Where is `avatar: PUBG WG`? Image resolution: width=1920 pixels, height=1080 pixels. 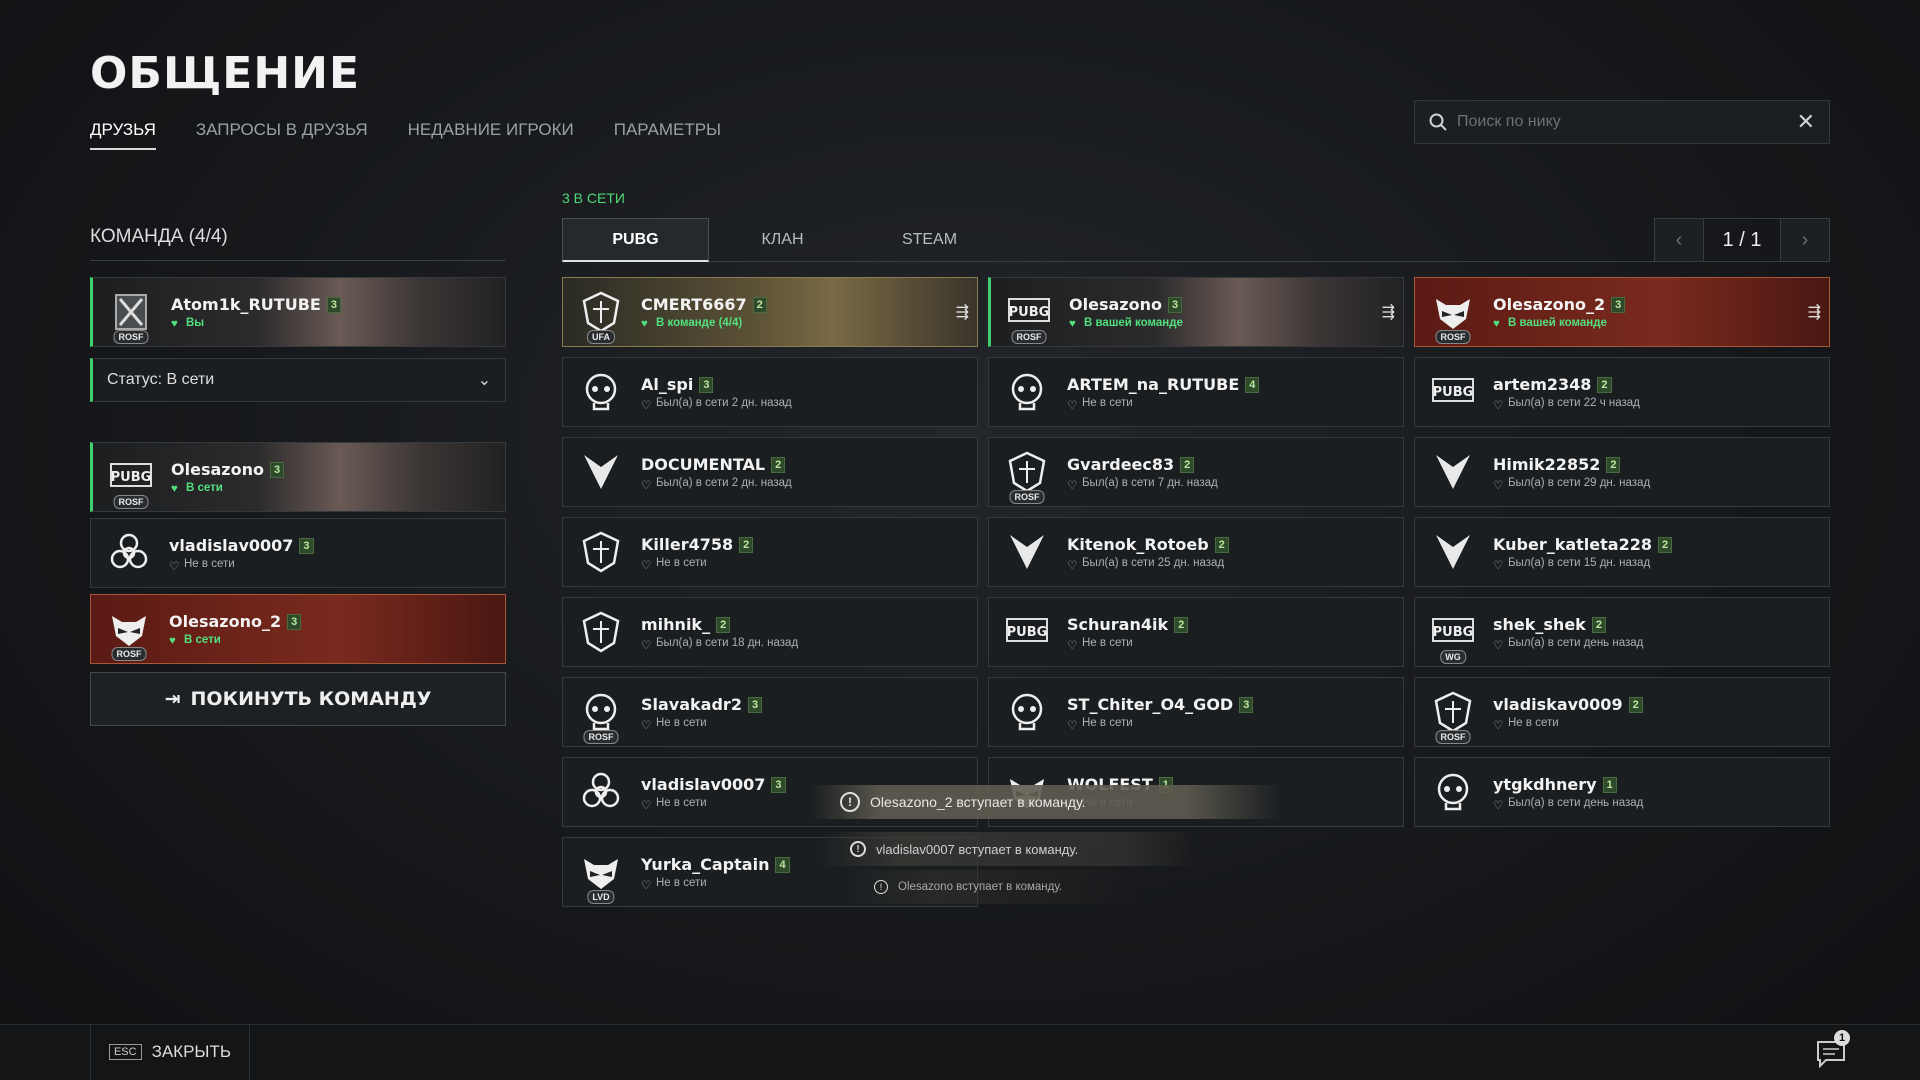
avatar: PUBG WG is located at coordinates (1453, 636).